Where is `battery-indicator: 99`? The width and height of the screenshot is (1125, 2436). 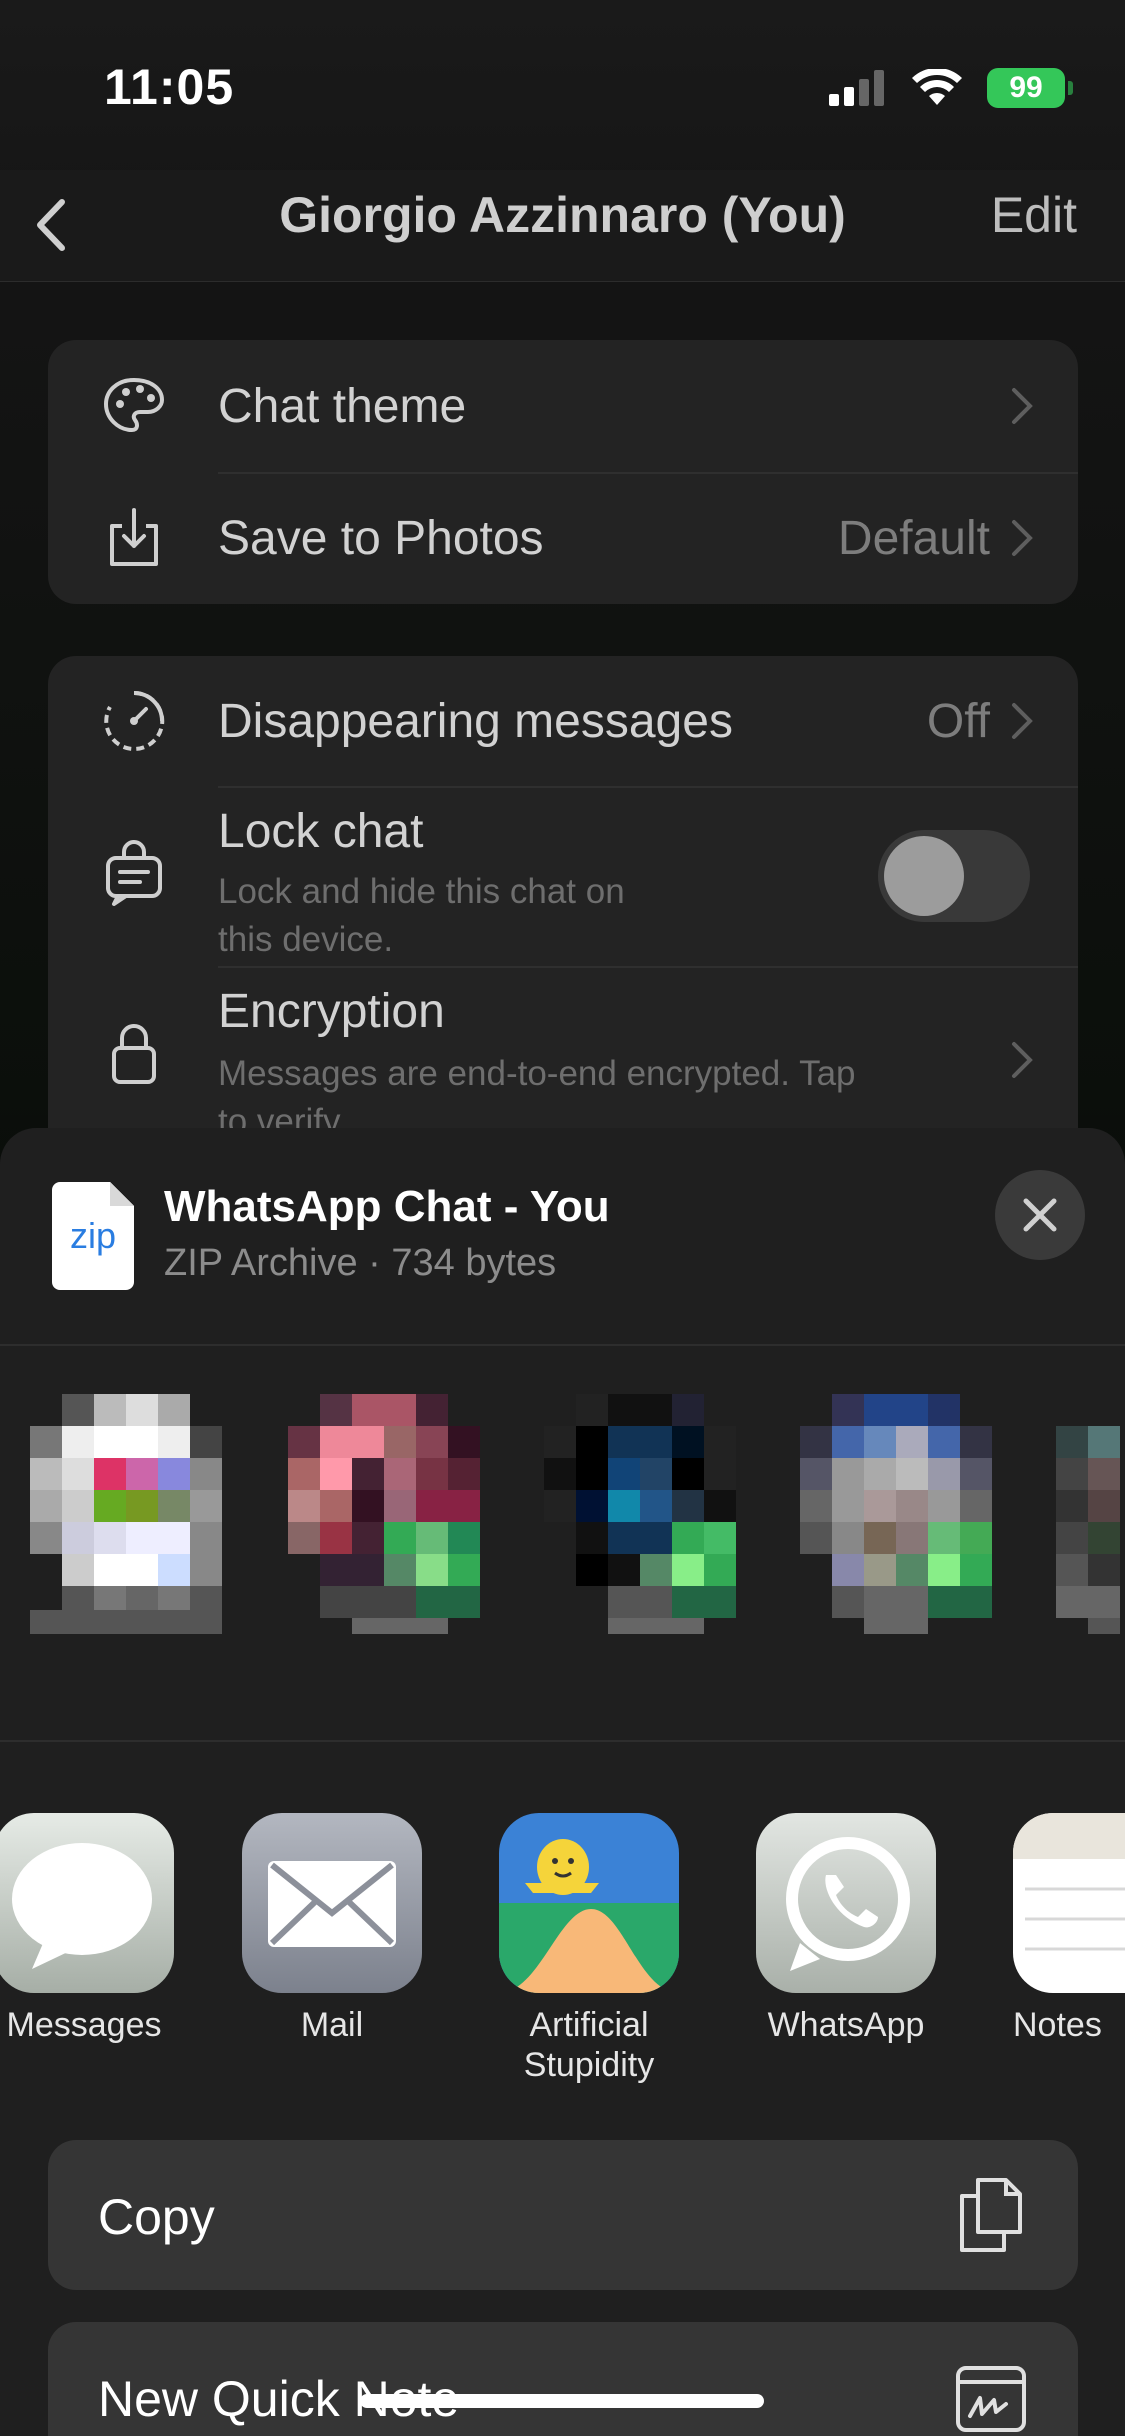 battery-indicator: 99 is located at coordinates (1030, 88).